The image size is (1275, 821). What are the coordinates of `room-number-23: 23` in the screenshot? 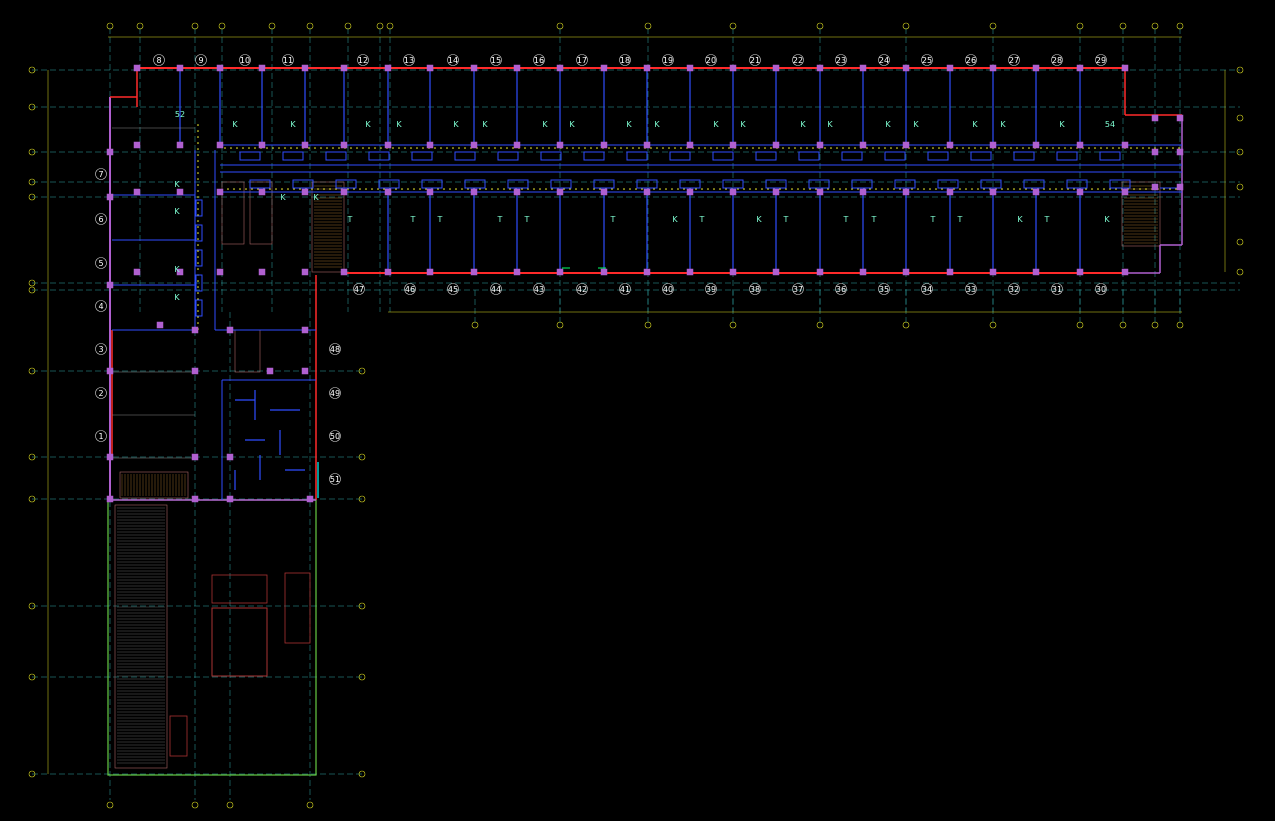 It's located at (841, 60).